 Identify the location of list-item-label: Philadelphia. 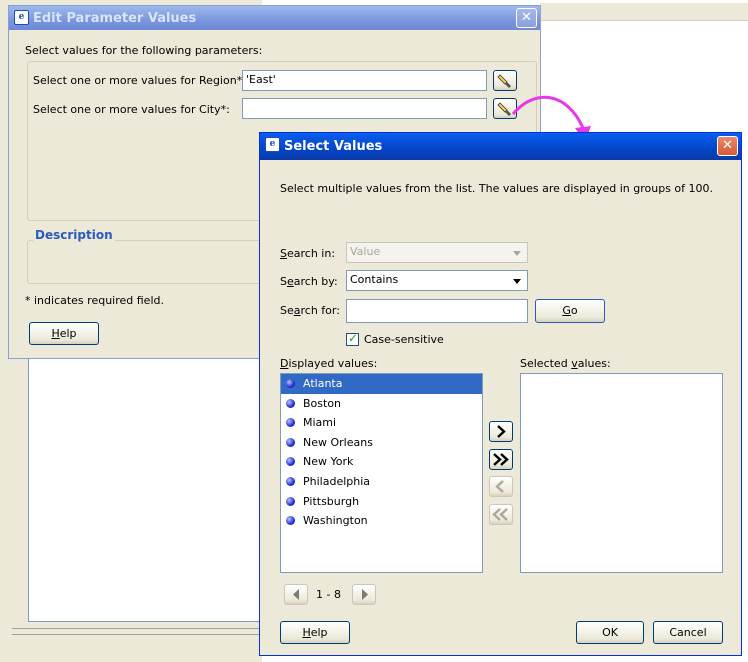
(337, 481).